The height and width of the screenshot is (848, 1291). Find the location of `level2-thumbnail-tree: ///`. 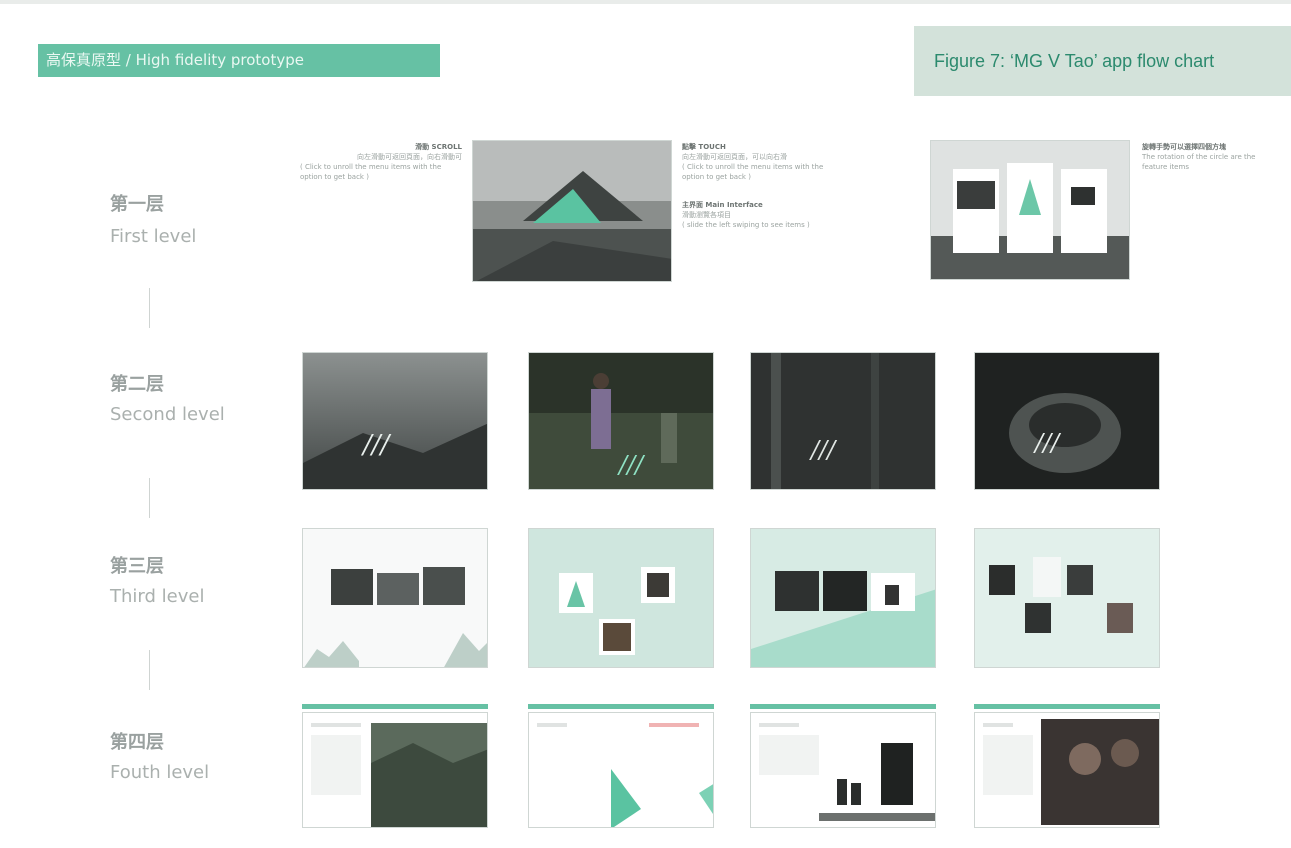

level2-thumbnail-tree: /// is located at coordinates (843, 421).